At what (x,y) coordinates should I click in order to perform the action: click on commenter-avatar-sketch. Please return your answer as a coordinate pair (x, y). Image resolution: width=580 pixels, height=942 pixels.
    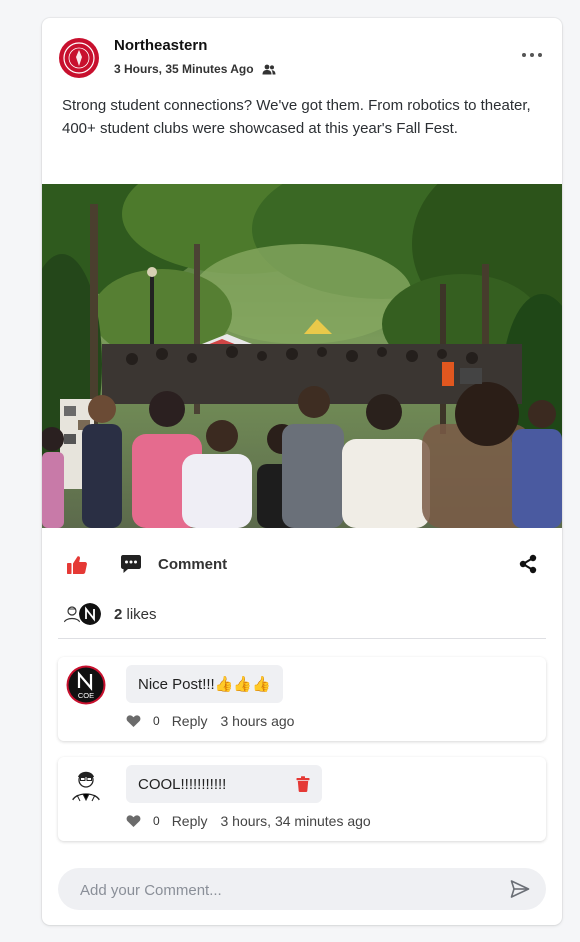
    Looking at the image, I should click on (86, 785).